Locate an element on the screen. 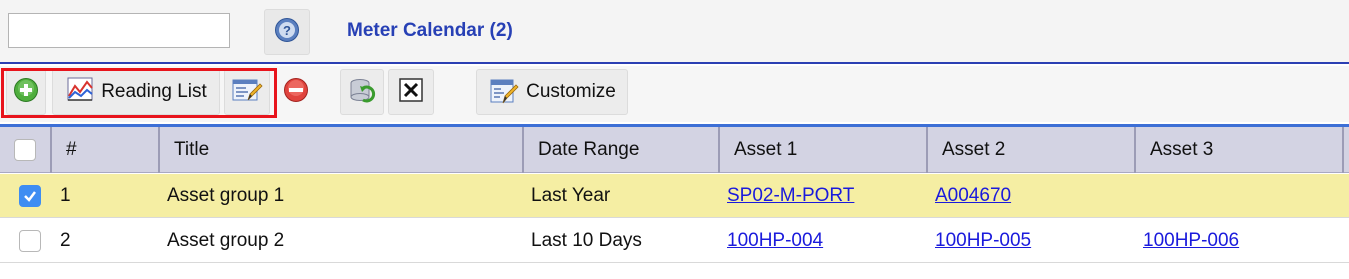  customize-label: Customize is located at coordinates (571, 91).